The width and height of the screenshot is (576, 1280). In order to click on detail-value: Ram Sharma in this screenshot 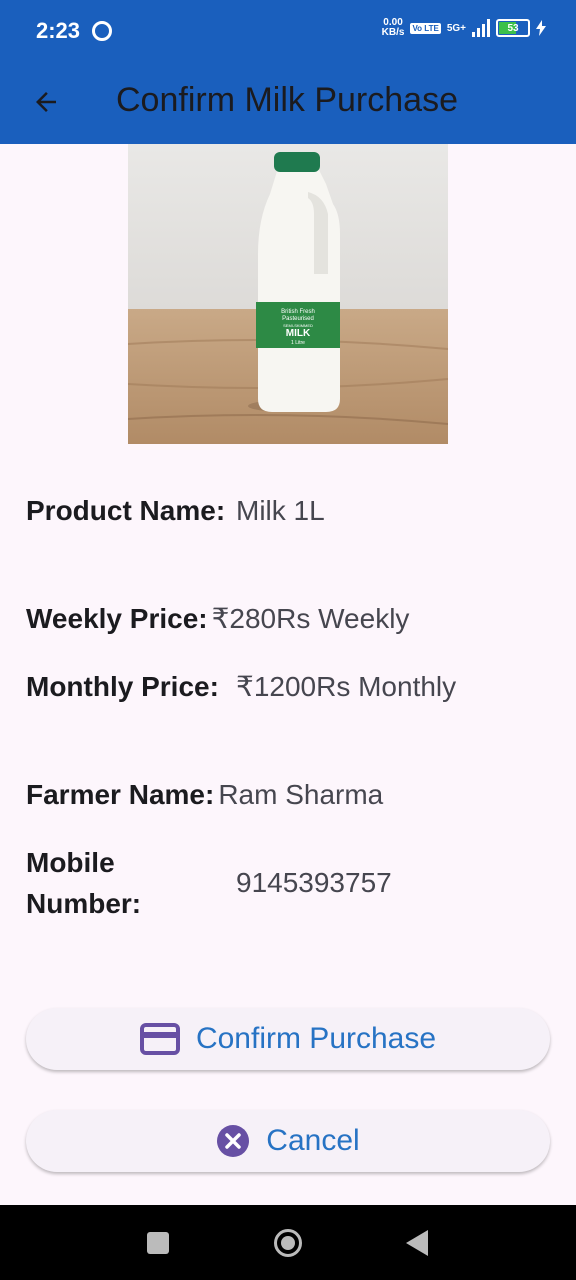, I will do `click(301, 794)`.